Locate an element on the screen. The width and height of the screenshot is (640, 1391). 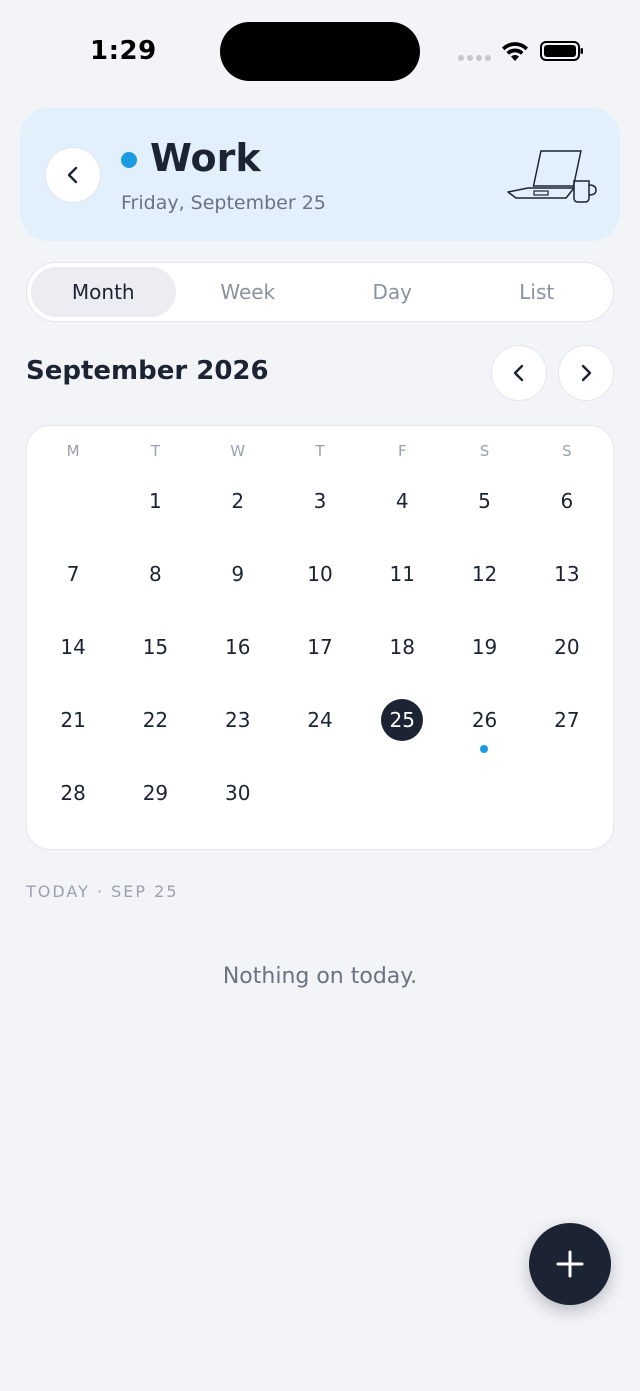
day-cell: 13 is located at coordinates (567, 587).